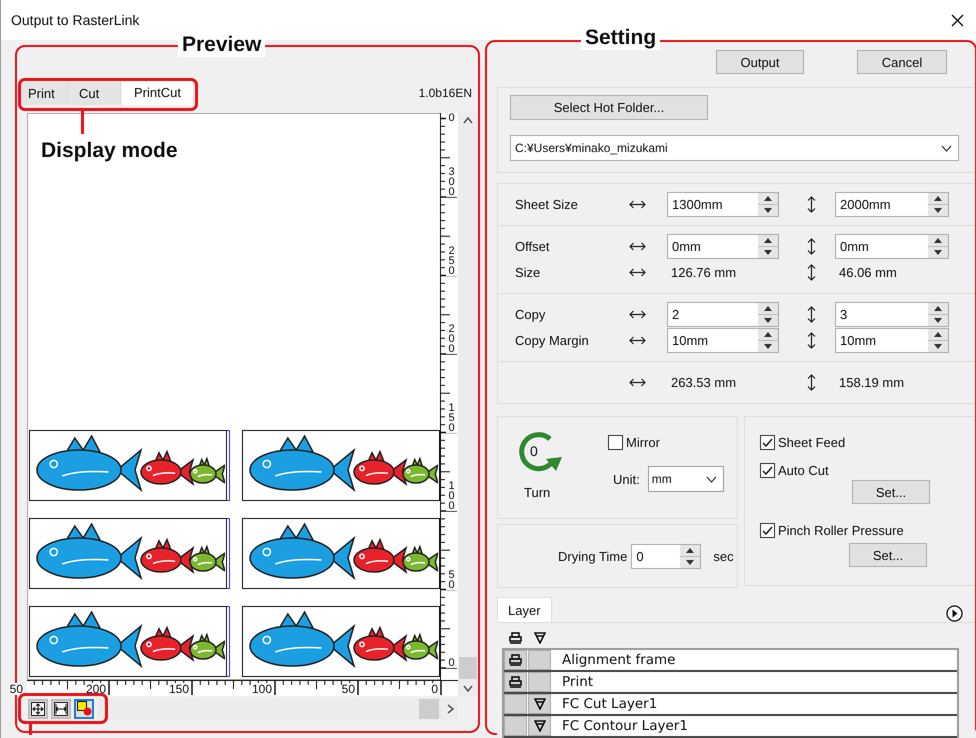  What do you see at coordinates (892, 204) in the screenshot?
I see `number-field: 2000mm` at bounding box center [892, 204].